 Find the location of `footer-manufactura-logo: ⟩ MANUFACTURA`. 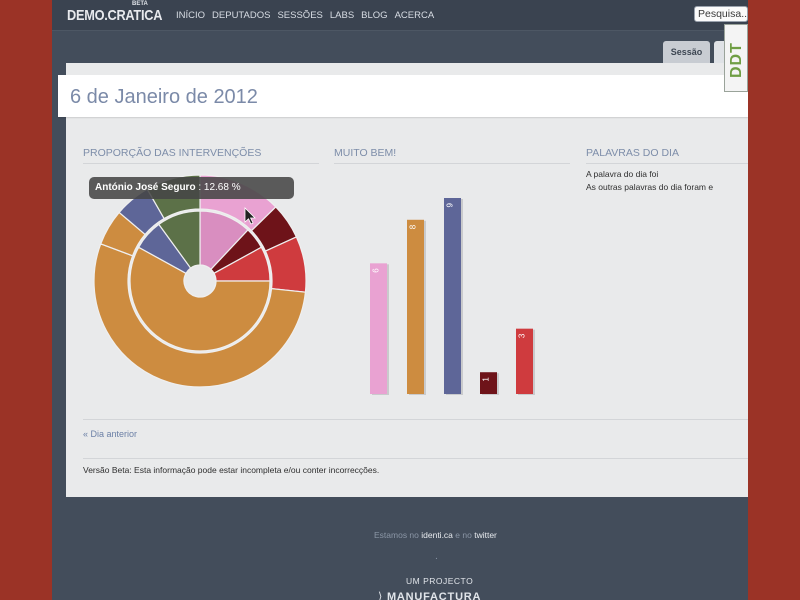

footer-manufactura-logo: ⟩ MANUFACTURA is located at coordinates (429, 595).